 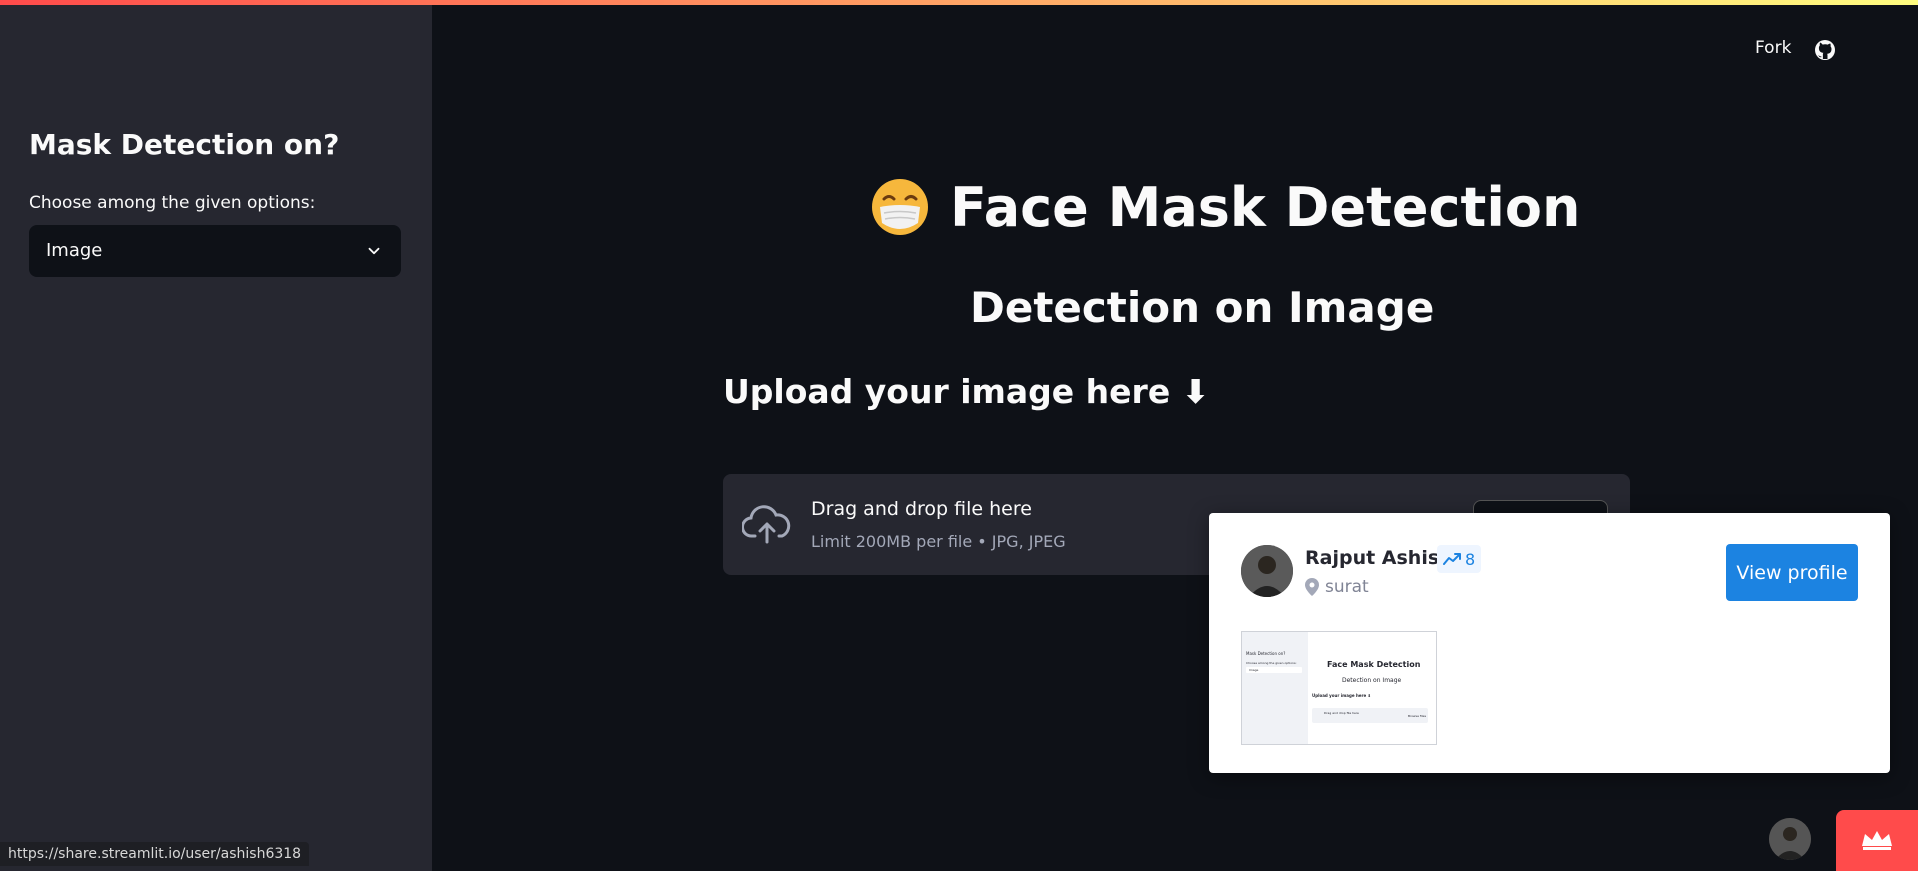 I want to click on profile-avatar, so click(x=1267, y=571).